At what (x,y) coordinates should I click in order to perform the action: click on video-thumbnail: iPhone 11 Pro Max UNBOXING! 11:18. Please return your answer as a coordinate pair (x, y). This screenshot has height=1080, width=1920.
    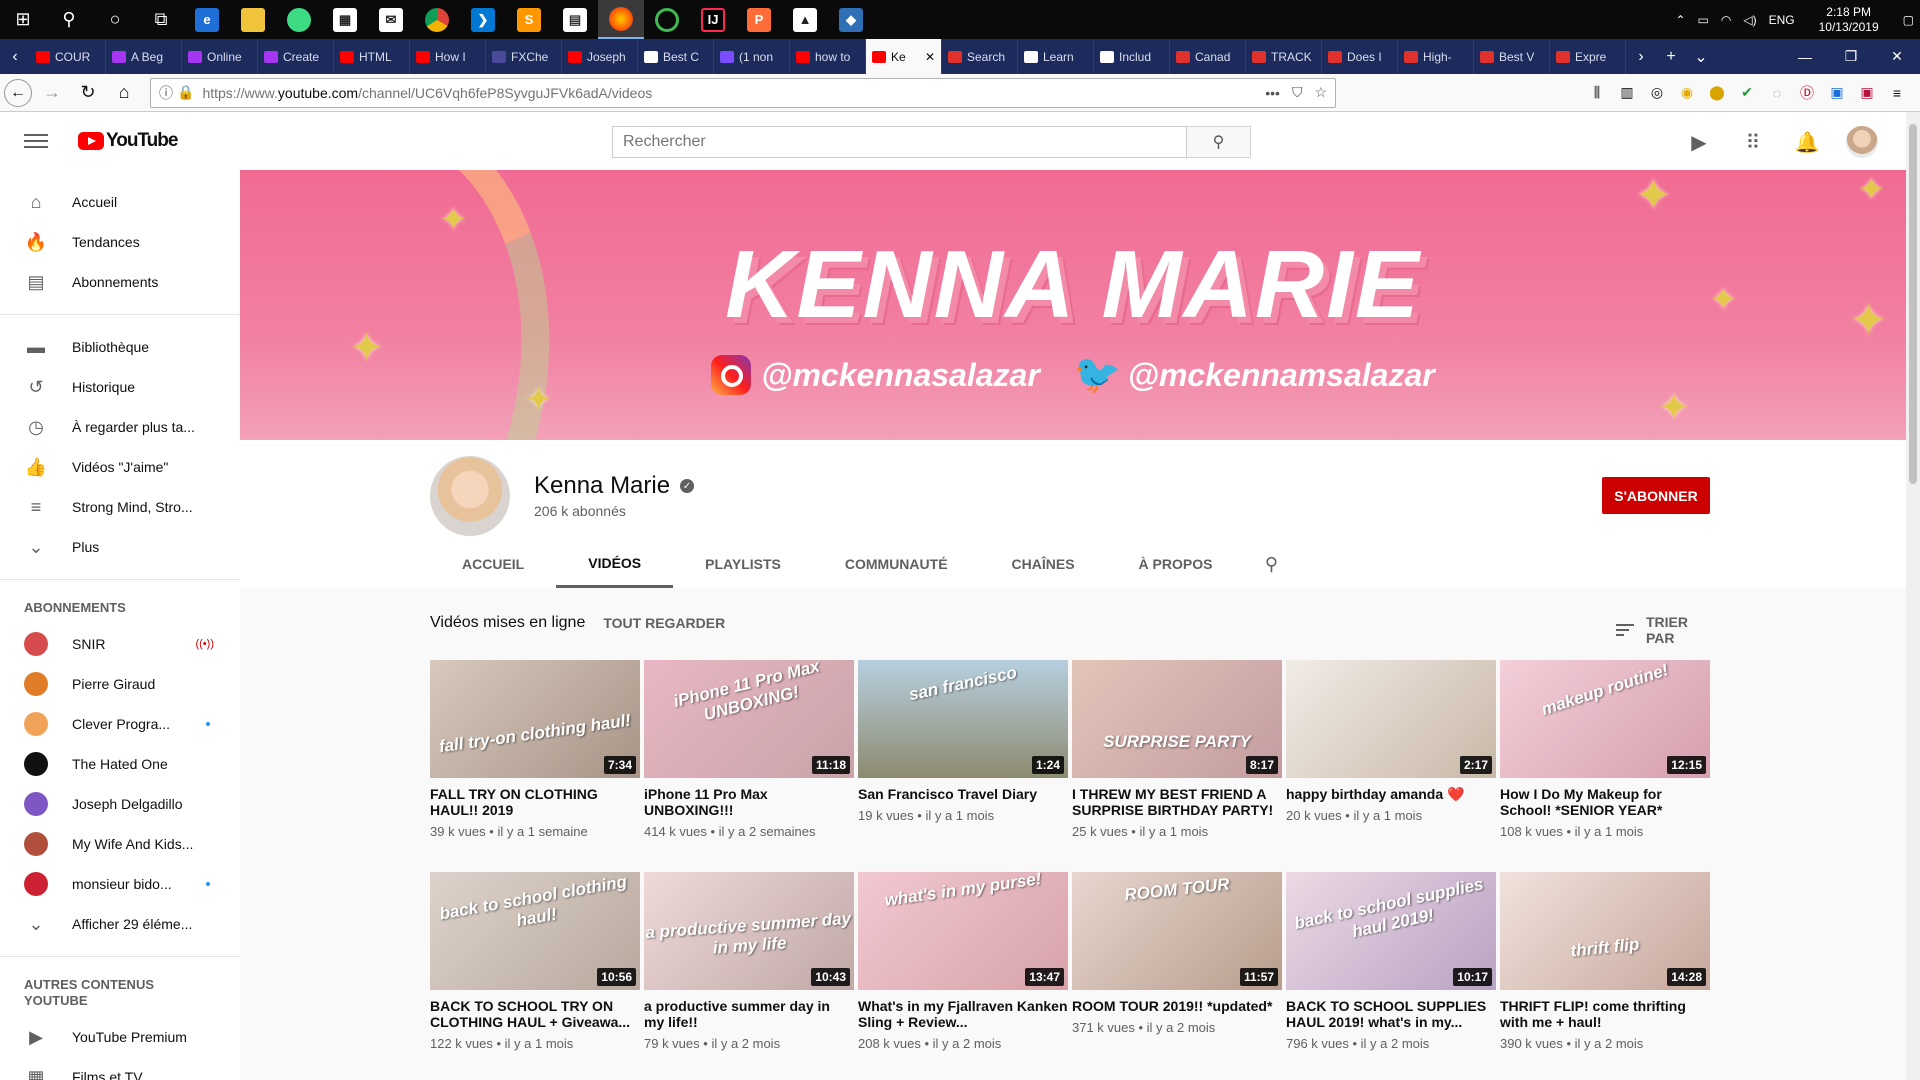
    Looking at the image, I should click on (749, 719).